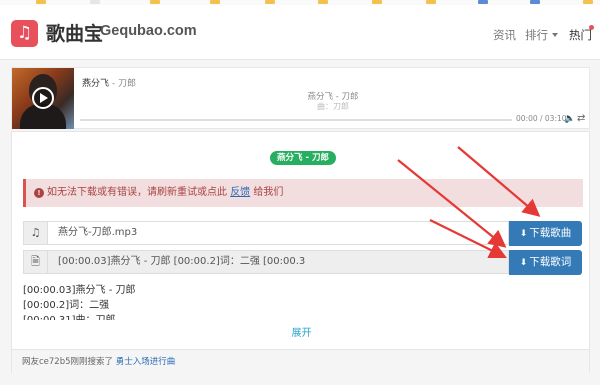 This screenshot has width=600, height=385. What do you see at coordinates (109, 84) in the screenshot?
I see `player-song-title: 燕分飞 - 刀郎` at bounding box center [109, 84].